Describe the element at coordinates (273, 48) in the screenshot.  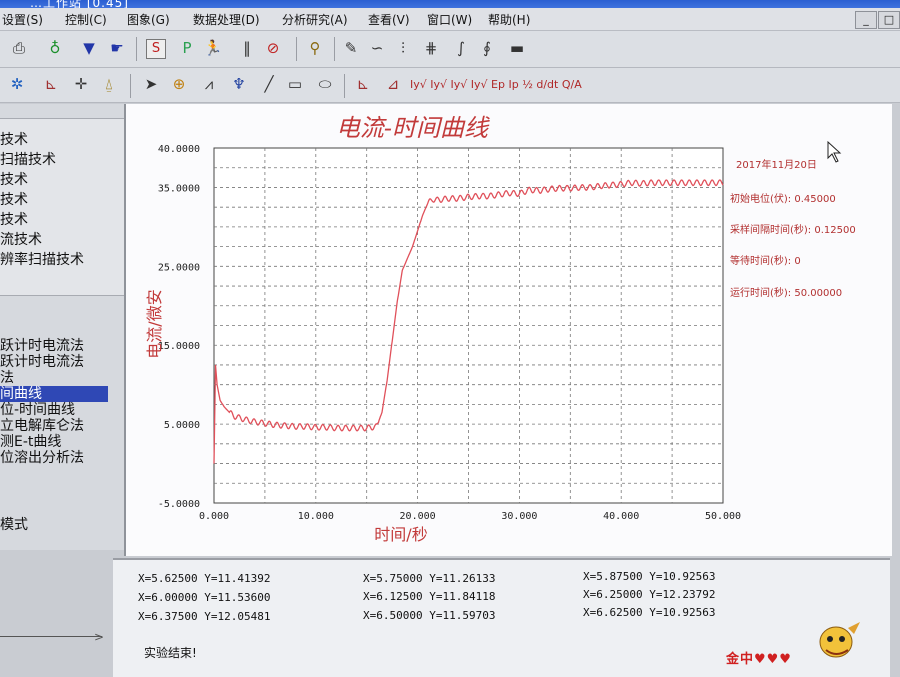
I see `stop-icon: ⊘` at that location.